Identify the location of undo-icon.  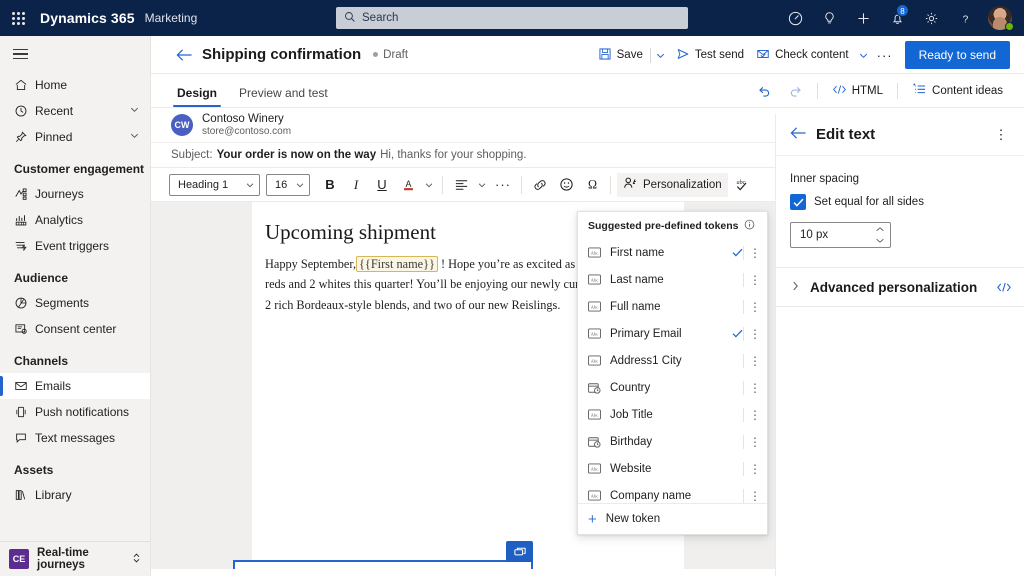
(764, 91).